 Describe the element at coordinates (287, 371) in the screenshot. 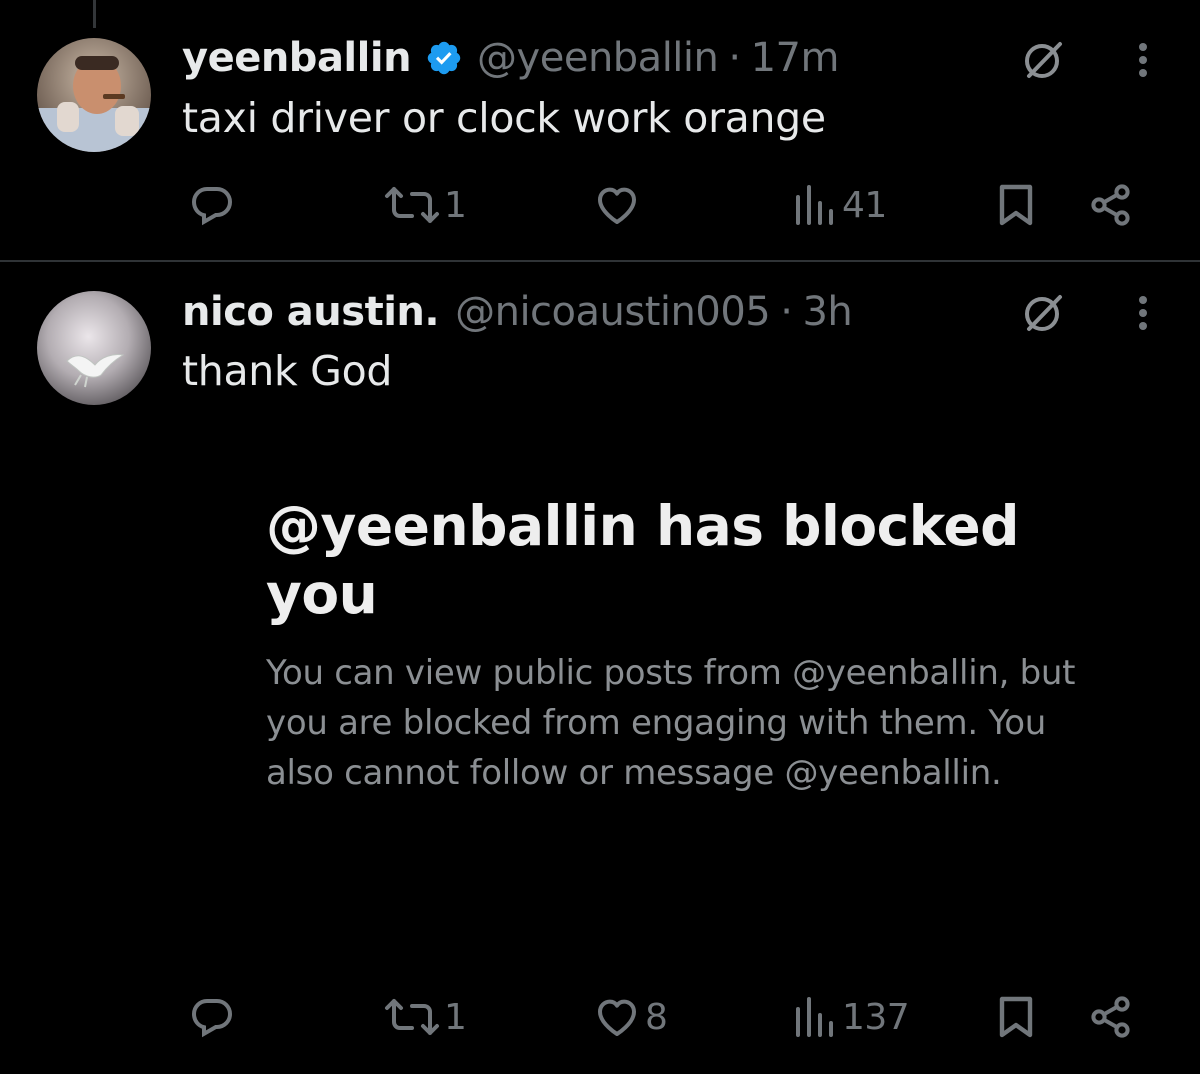

I see `post-text: thank God` at that location.